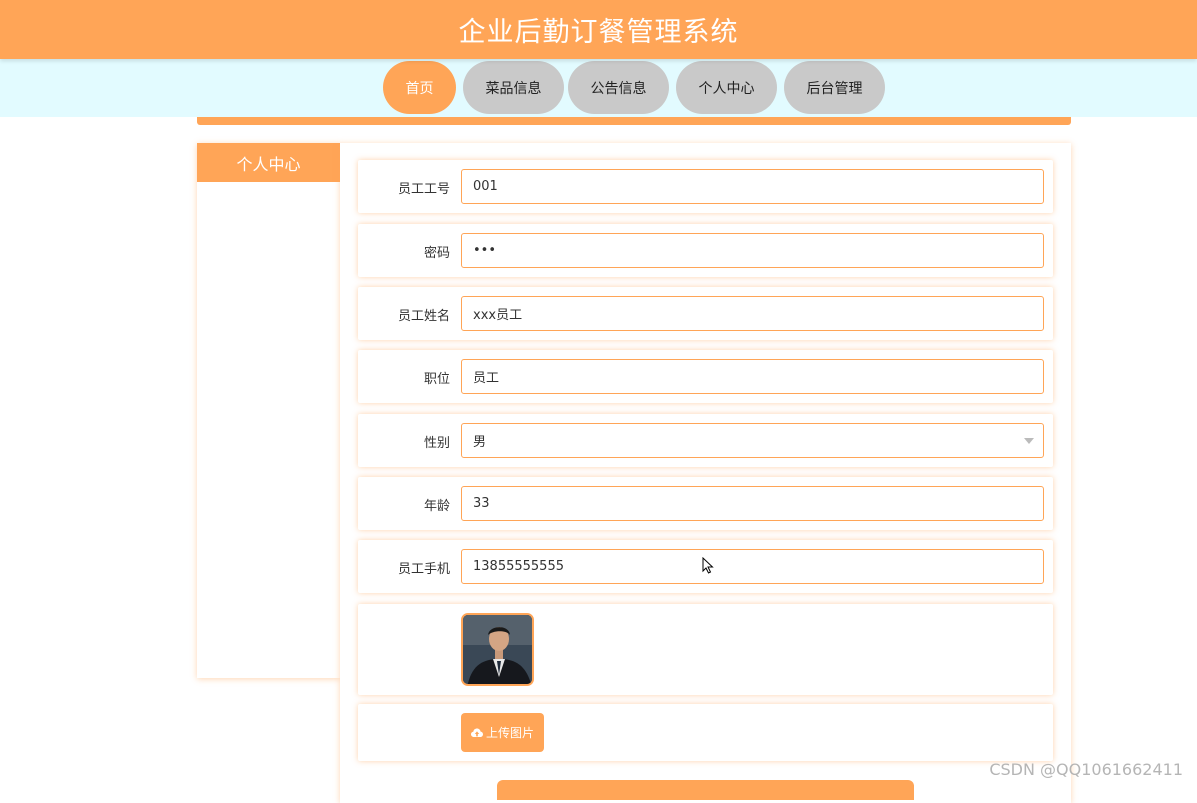 The width and height of the screenshot is (1197, 803). I want to click on form-row-upload: 上传图片, so click(705, 732).